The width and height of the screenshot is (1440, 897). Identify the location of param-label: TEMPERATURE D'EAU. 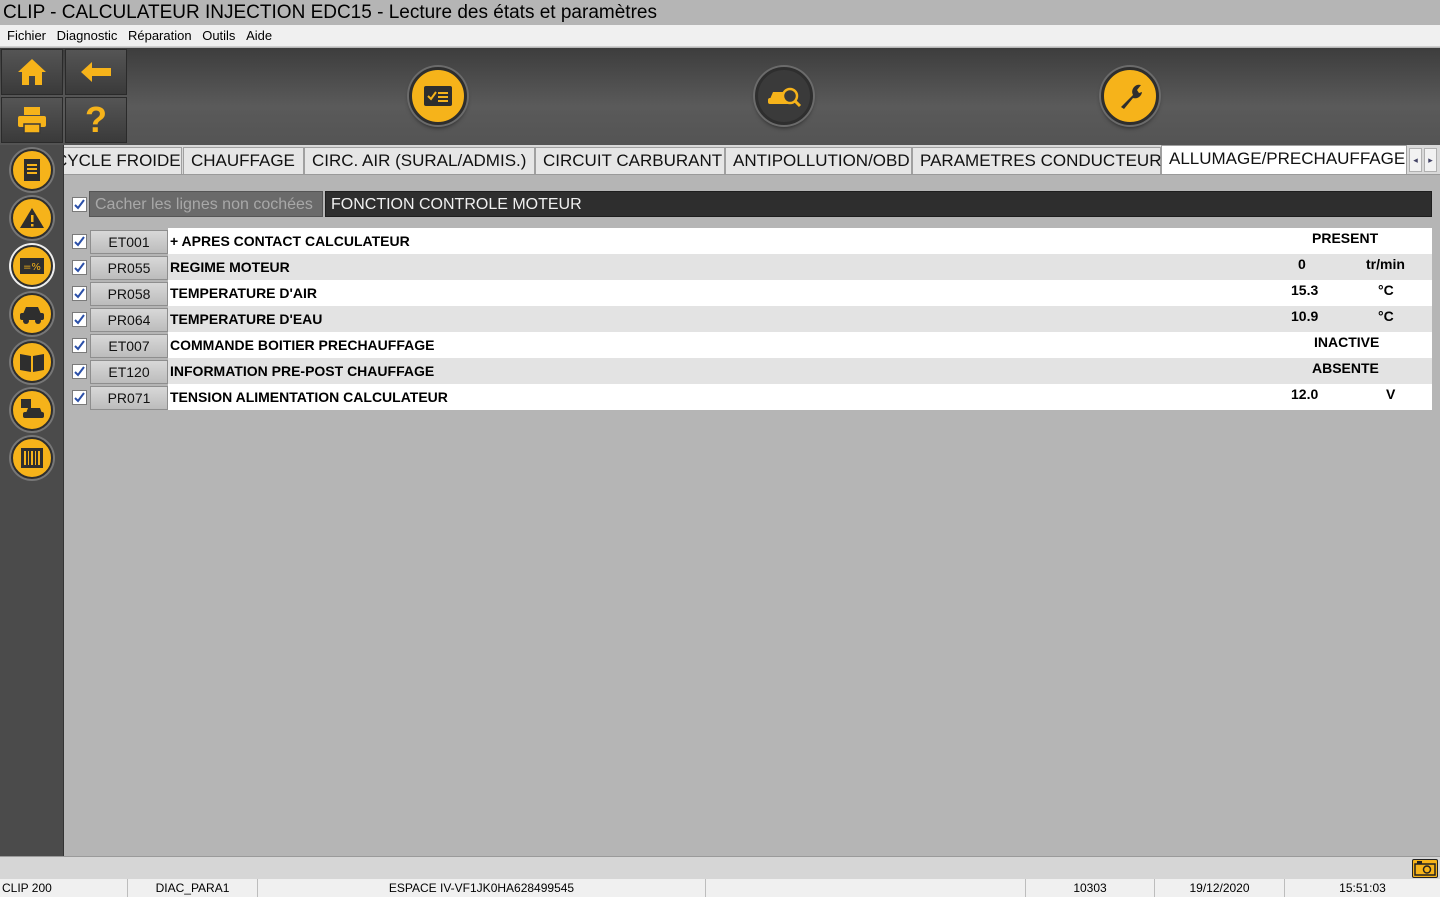
(246, 319).